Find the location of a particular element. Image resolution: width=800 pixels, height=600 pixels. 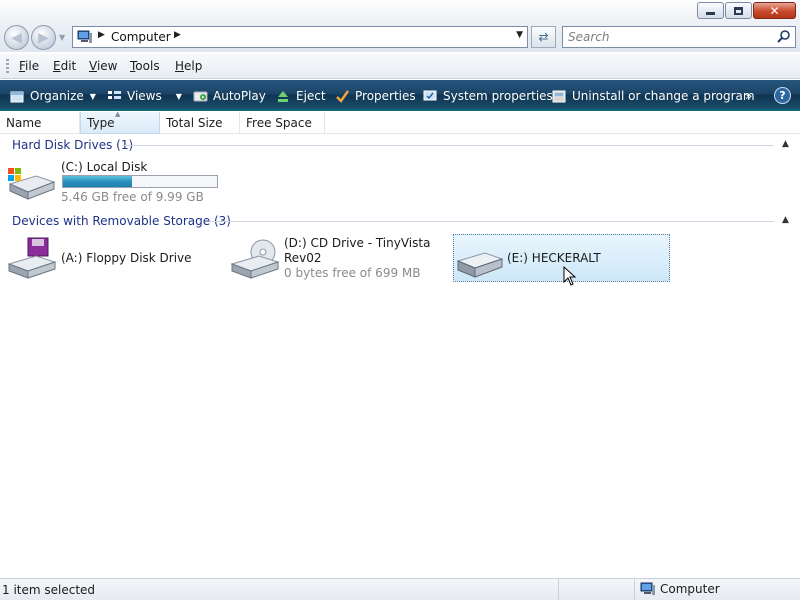

properties-button: Properties is located at coordinates (375, 96).